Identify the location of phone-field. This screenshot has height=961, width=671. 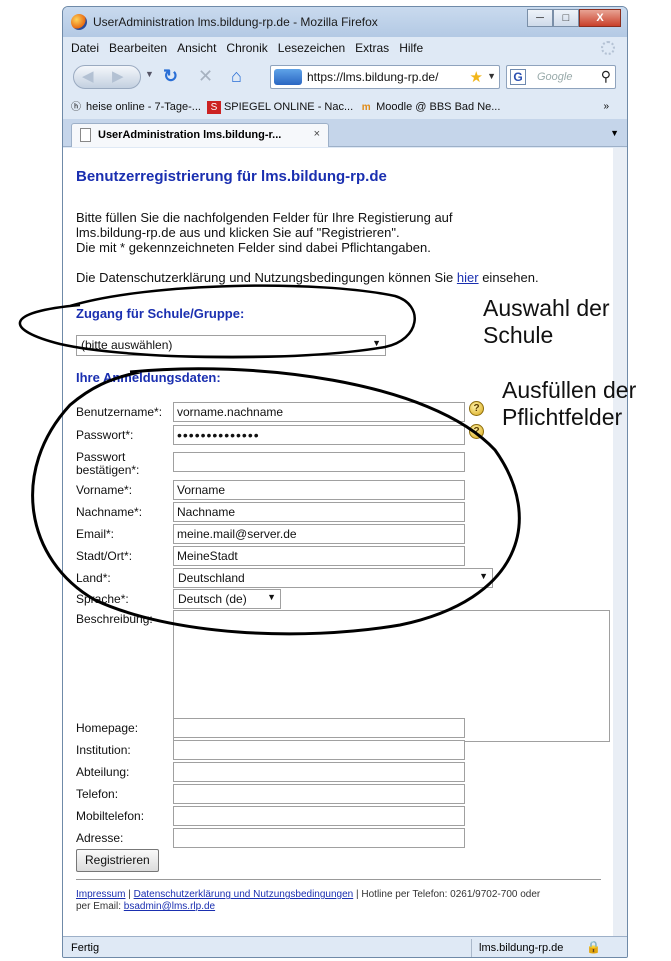
(319, 794).